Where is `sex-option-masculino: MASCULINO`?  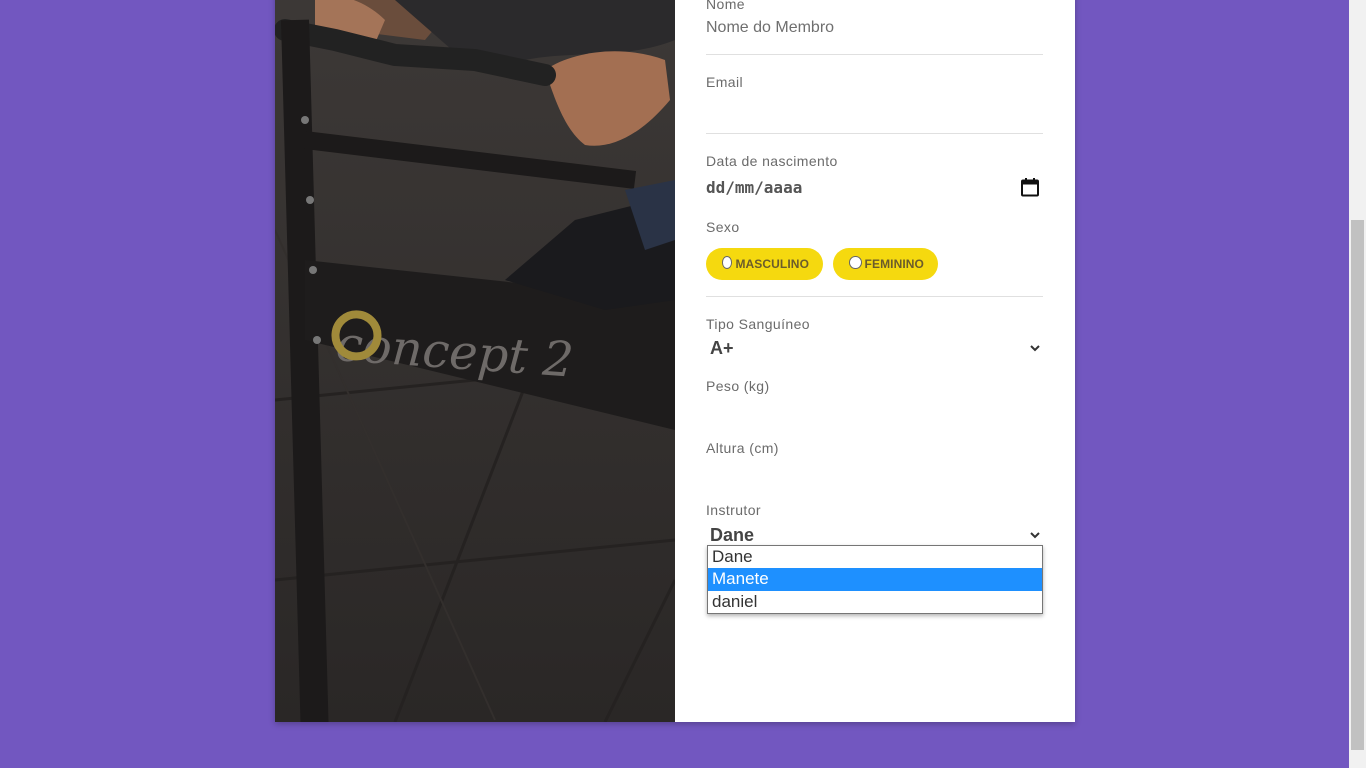
sex-option-masculino: MASCULINO is located at coordinates (764, 264).